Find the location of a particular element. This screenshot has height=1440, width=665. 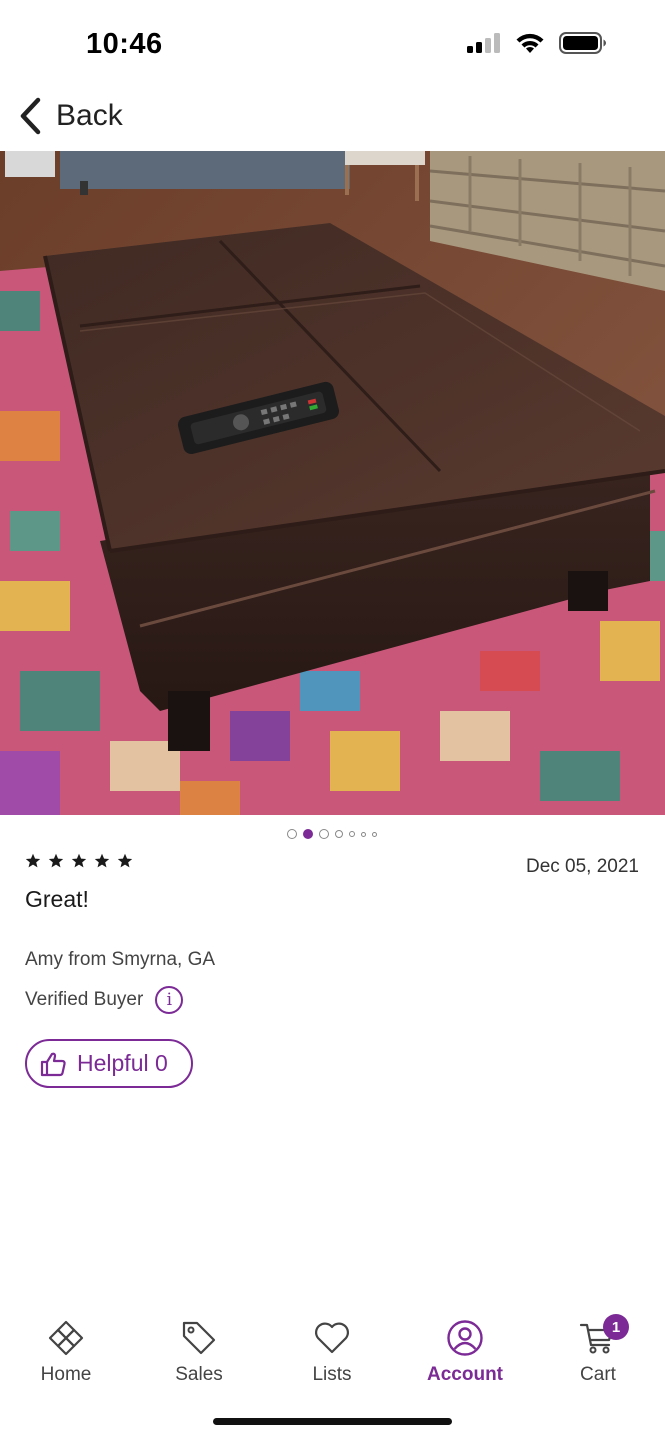

tab-bar: Home Sales Lists Account 1 Cart is located at coordinates (332, 1354).